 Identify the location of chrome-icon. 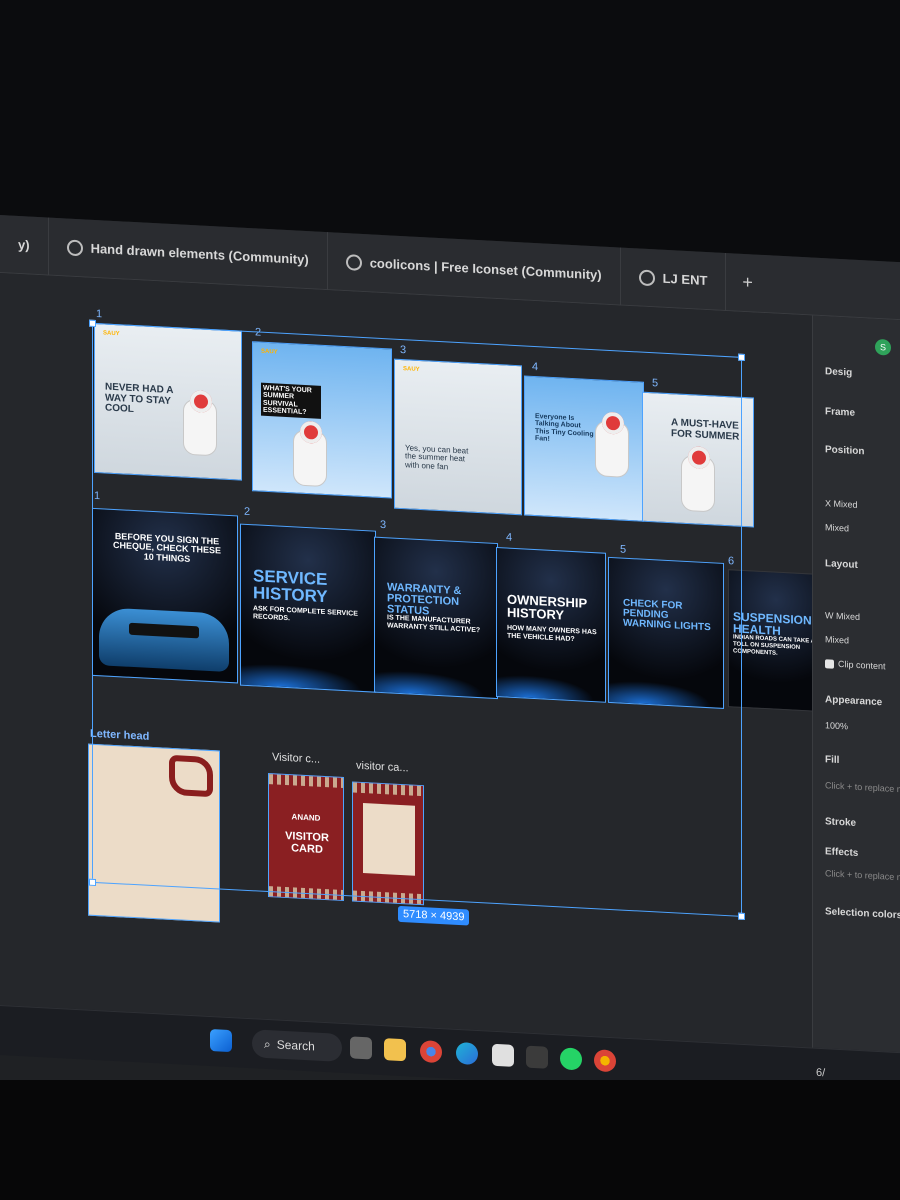
(431, 1052).